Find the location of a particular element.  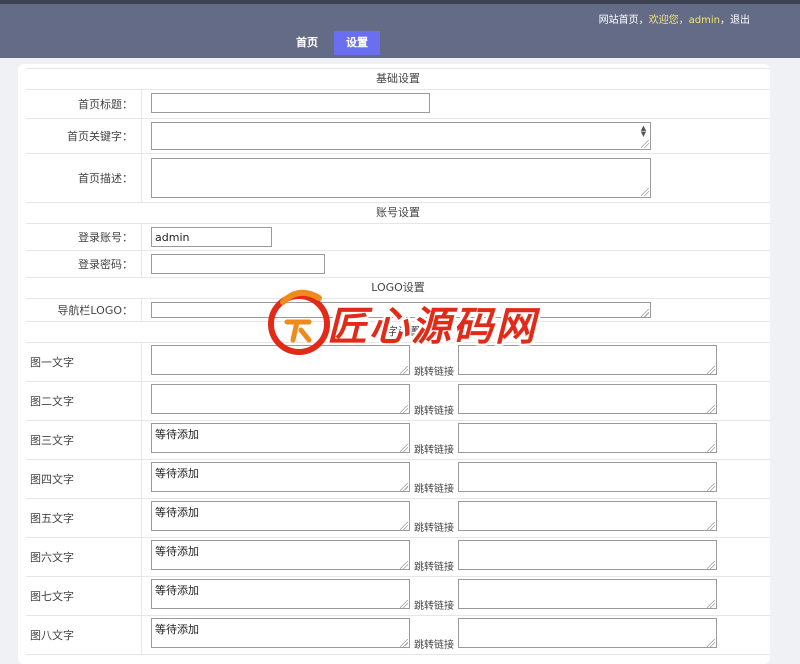

login-account-input is located at coordinates (211, 237).